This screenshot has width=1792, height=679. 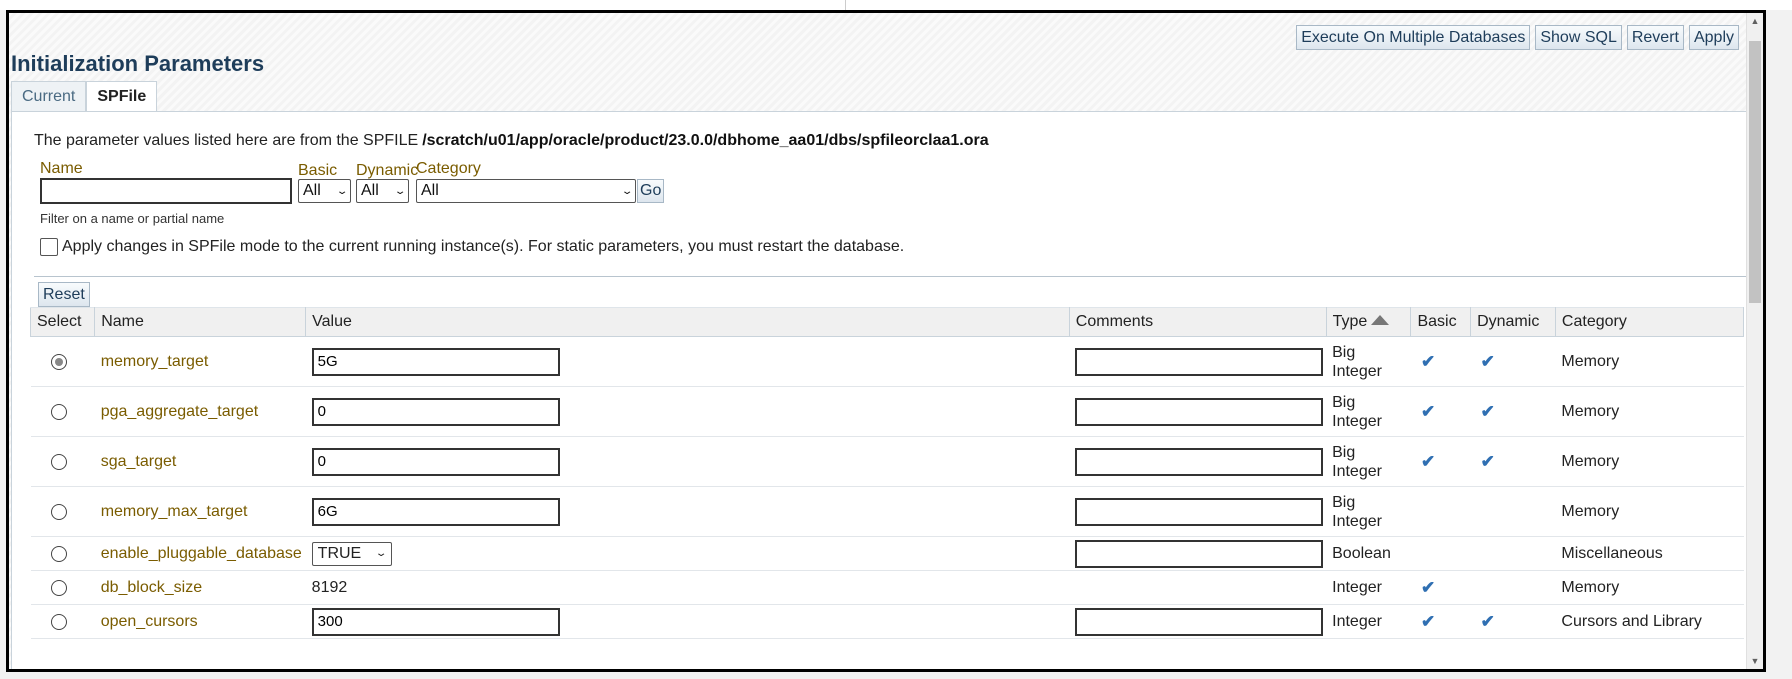 What do you see at coordinates (448, 168) in the screenshot?
I see `category-filter-label: Category` at bounding box center [448, 168].